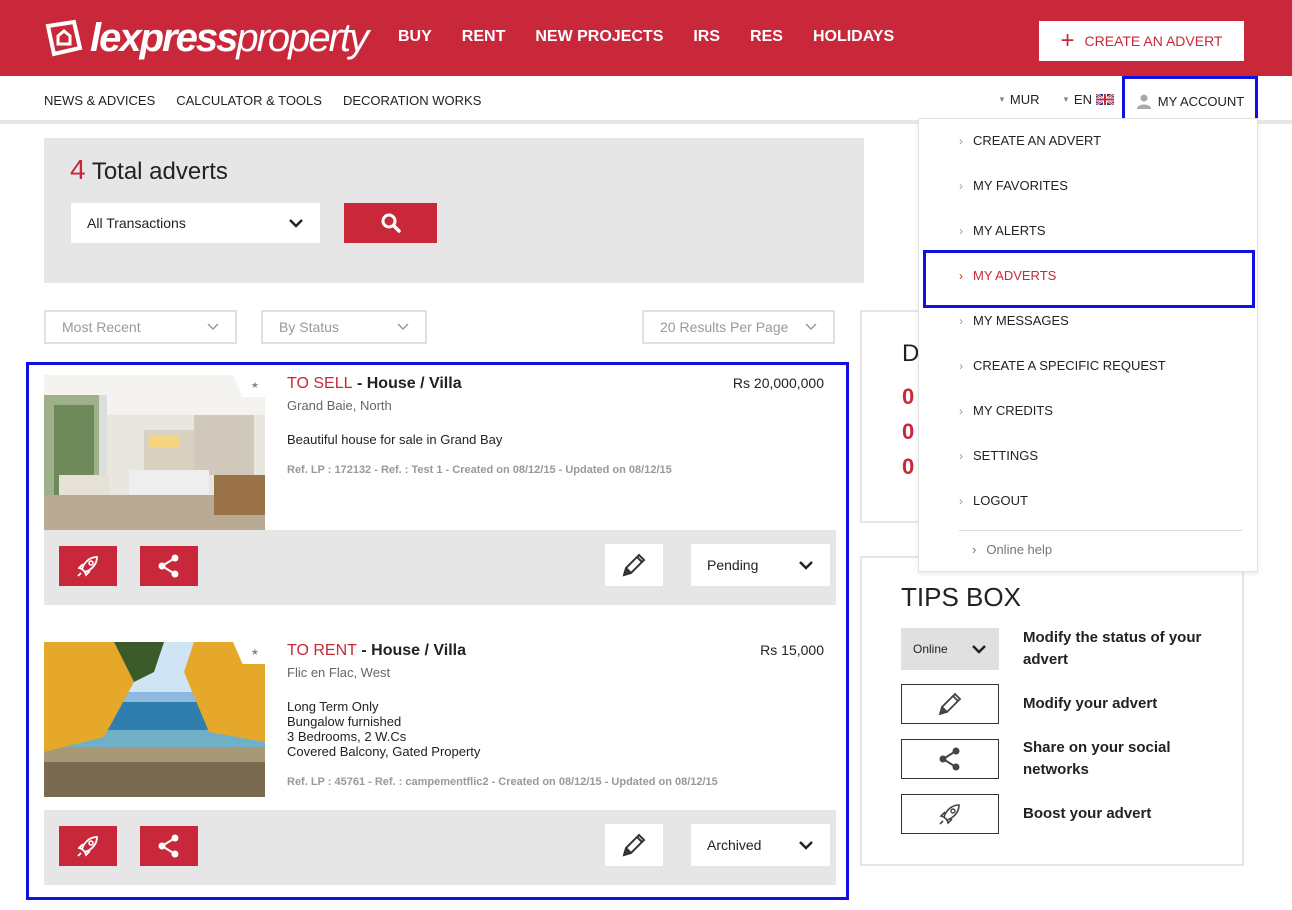  What do you see at coordinates (706, 37) in the screenshot?
I see `nav-irs: IRS` at bounding box center [706, 37].